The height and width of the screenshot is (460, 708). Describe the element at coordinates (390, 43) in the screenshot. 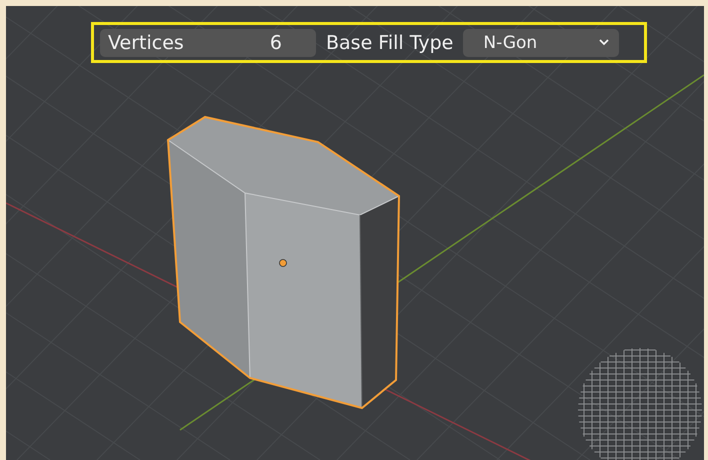

I see `field-label: Base Fill Type` at that location.